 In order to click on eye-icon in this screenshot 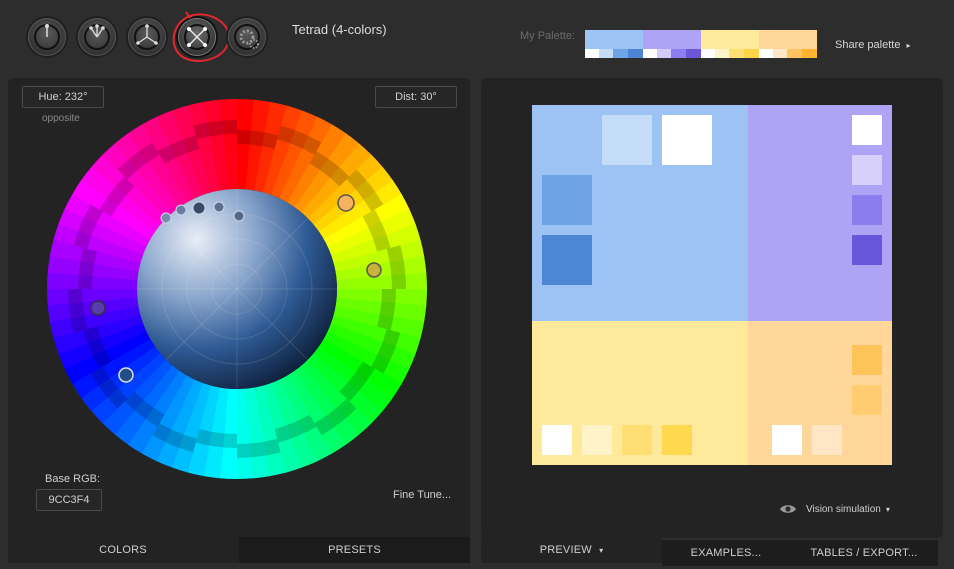, I will do `click(788, 509)`.